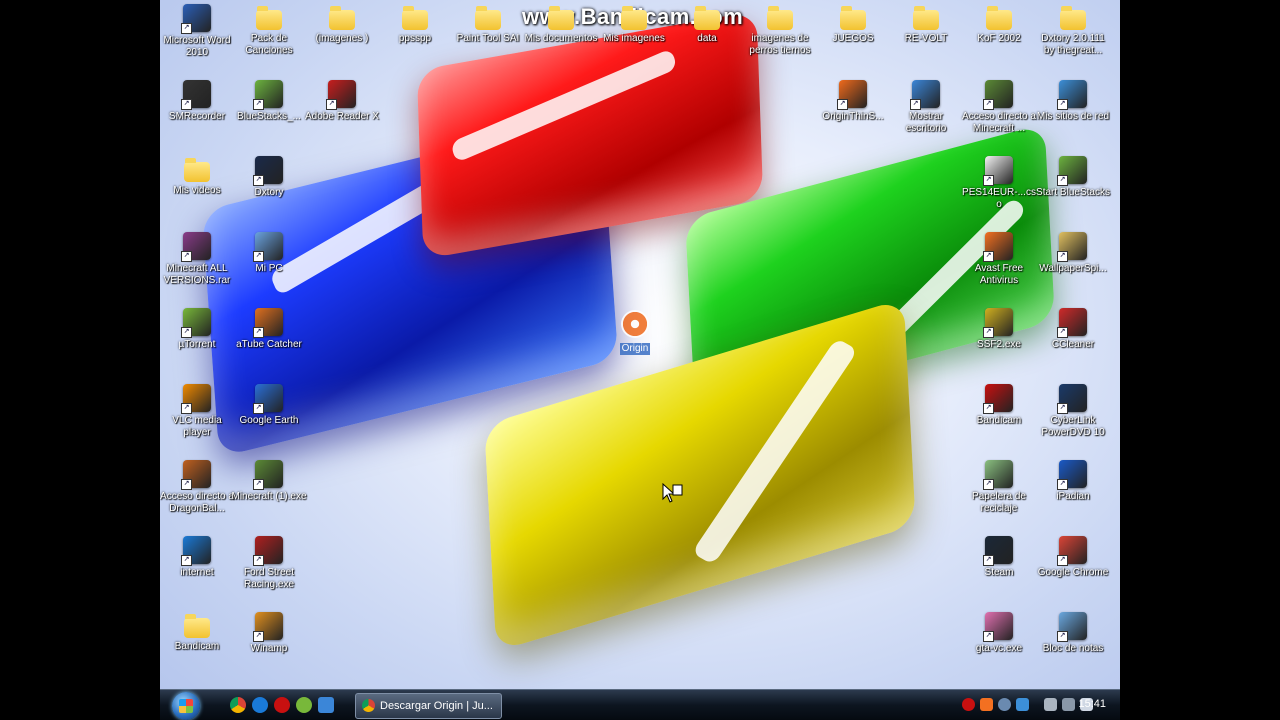 The width and height of the screenshot is (1280, 720). Describe the element at coordinates (852, 95) in the screenshot. I see `originthins-icon: ↗` at that location.